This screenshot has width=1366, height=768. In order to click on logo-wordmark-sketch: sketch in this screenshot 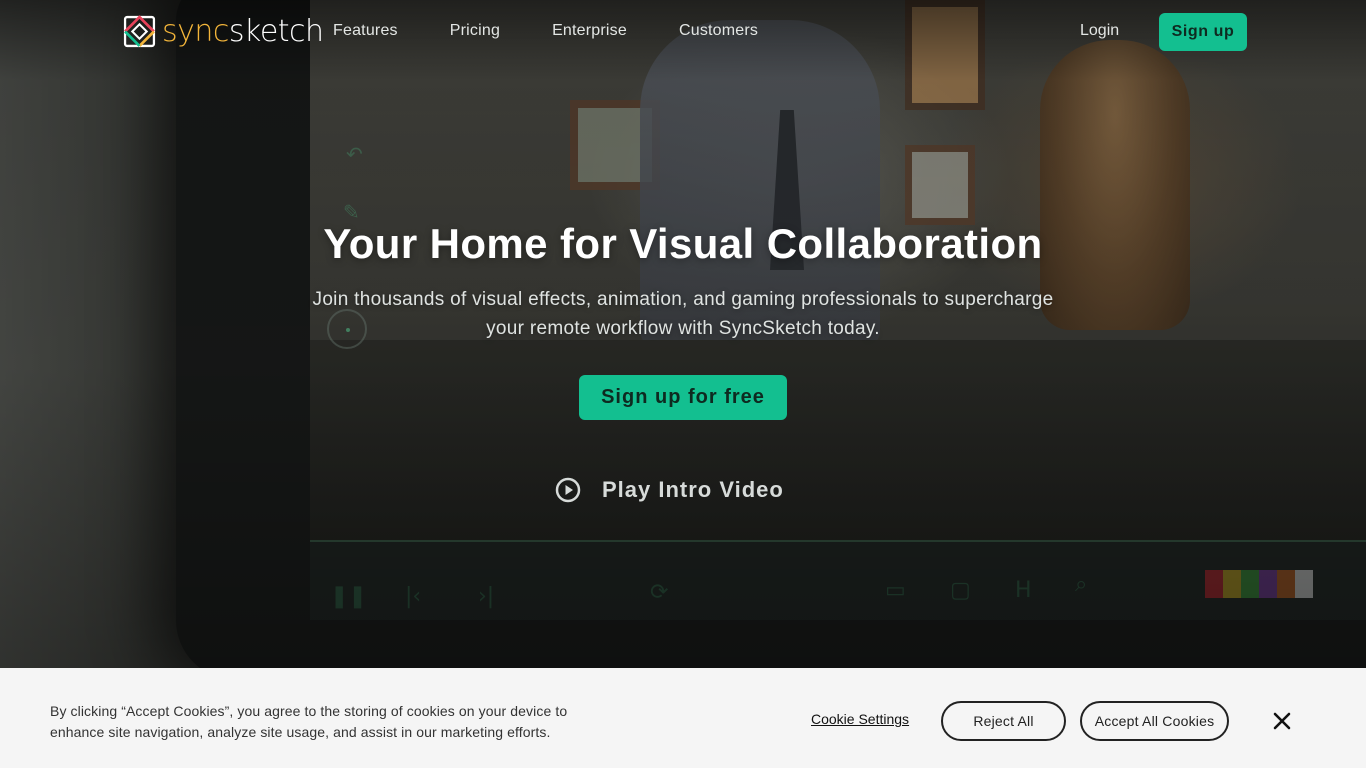, I will do `click(276, 31)`.